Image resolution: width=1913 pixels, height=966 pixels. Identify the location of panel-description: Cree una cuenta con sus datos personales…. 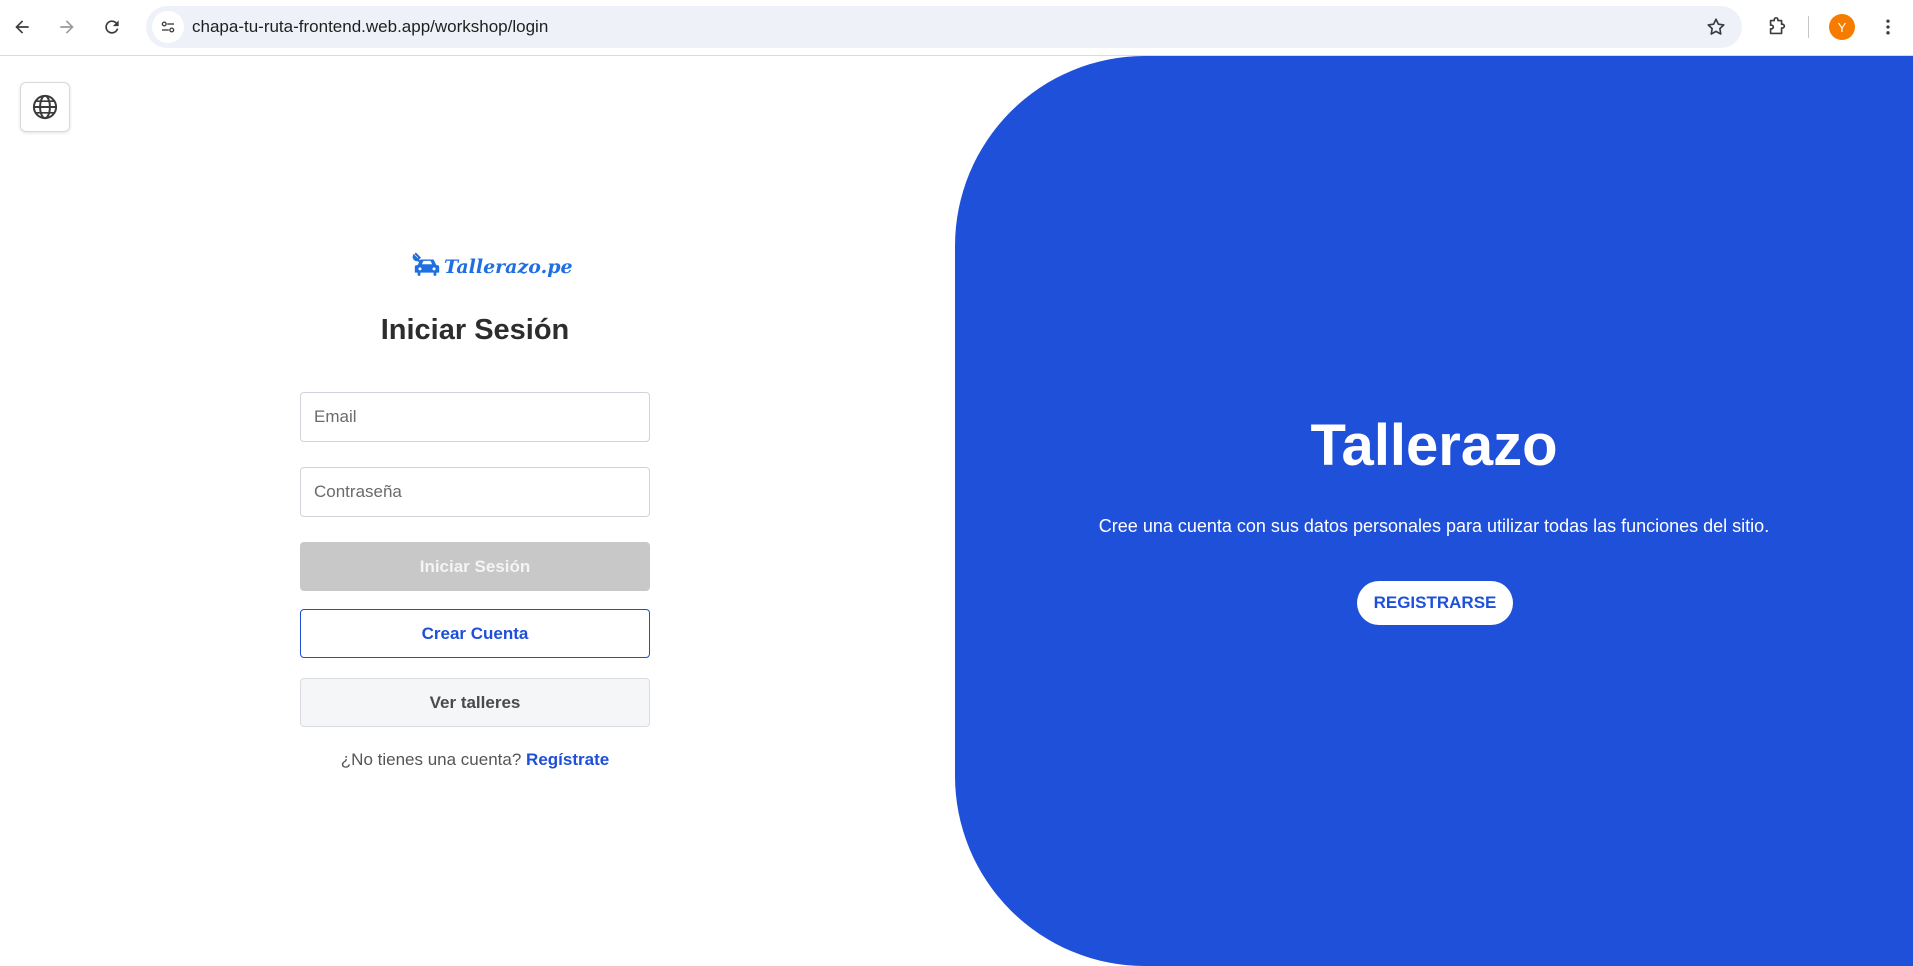
(1434, 526).